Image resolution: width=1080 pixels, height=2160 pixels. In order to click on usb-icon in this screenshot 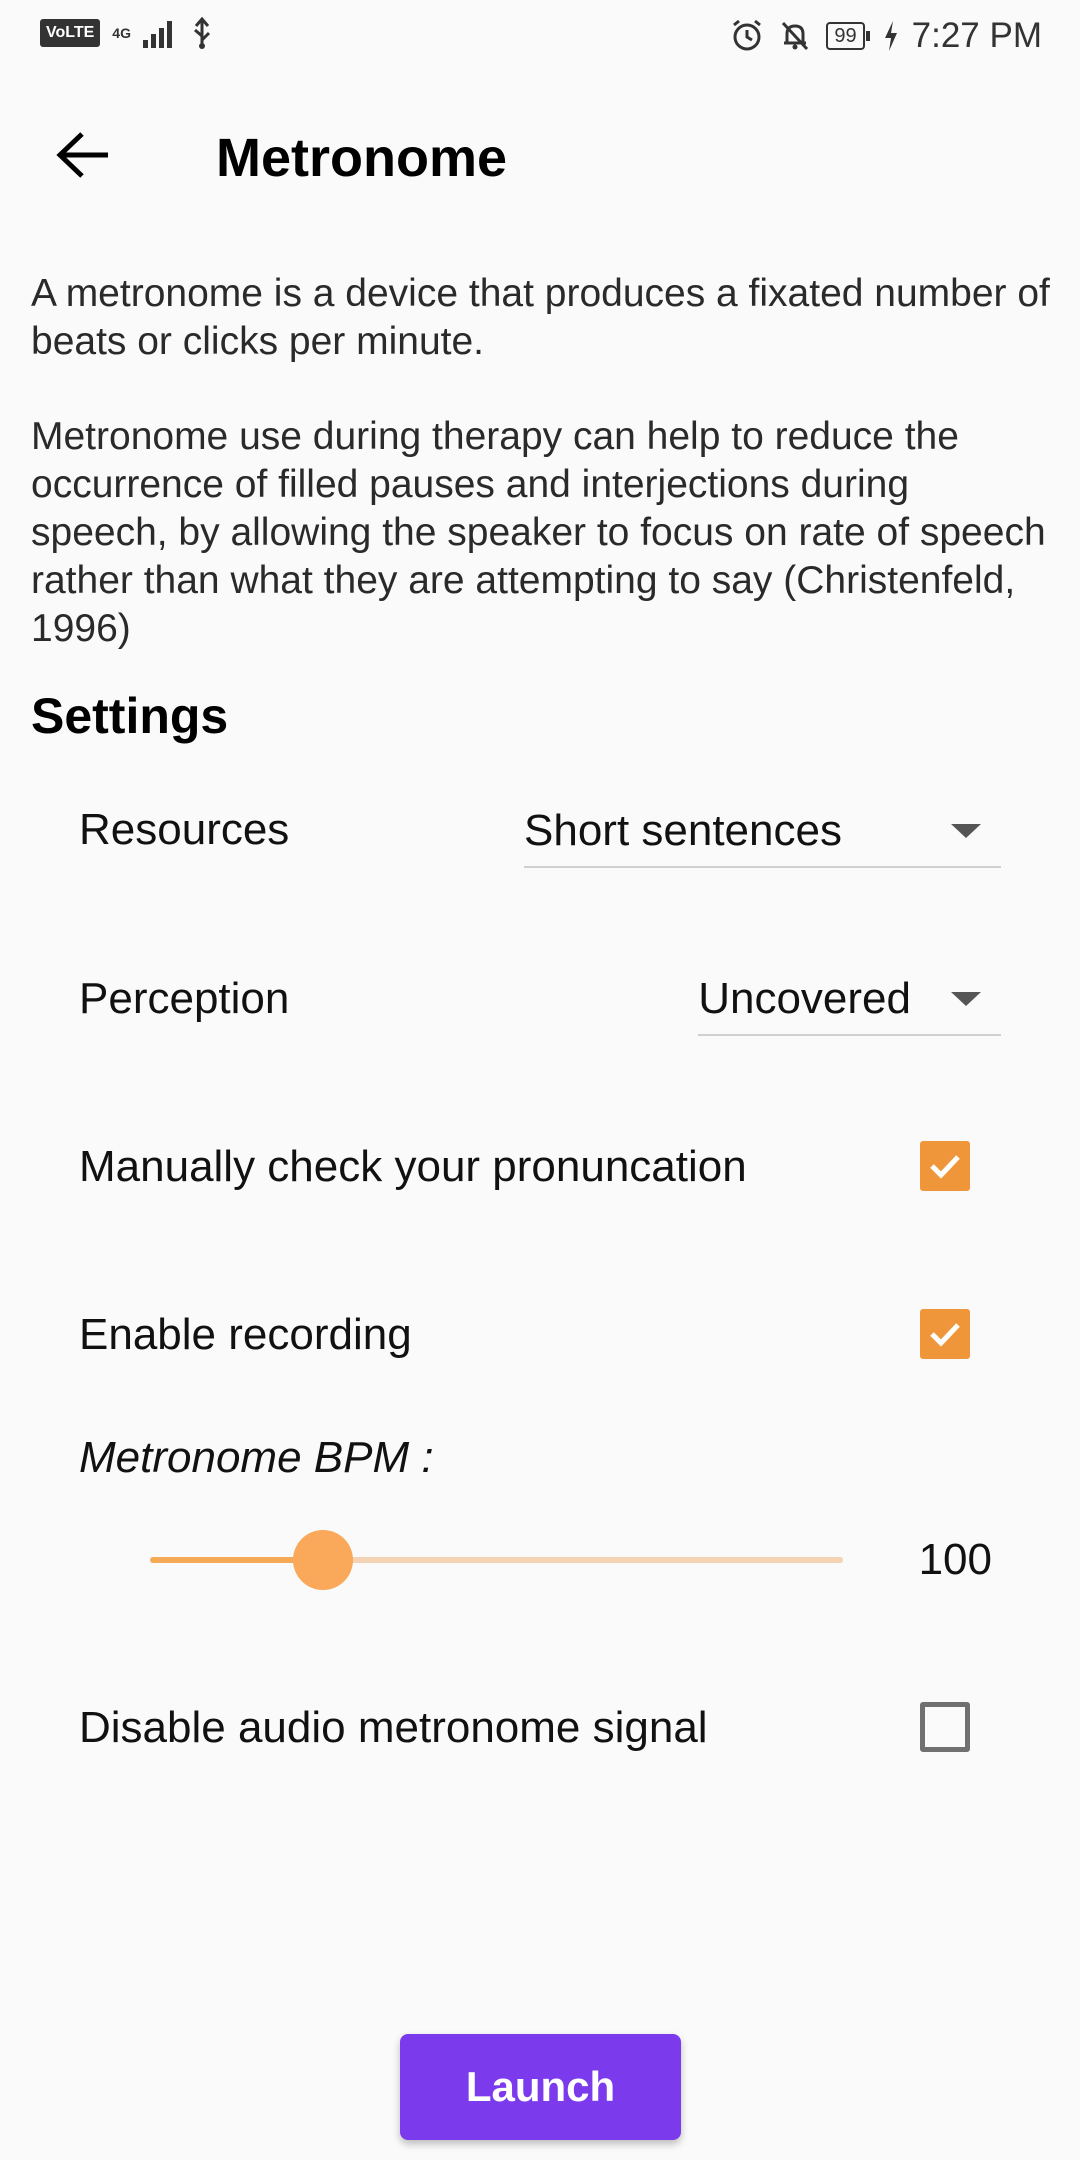, I will do `click(202, 32)`.